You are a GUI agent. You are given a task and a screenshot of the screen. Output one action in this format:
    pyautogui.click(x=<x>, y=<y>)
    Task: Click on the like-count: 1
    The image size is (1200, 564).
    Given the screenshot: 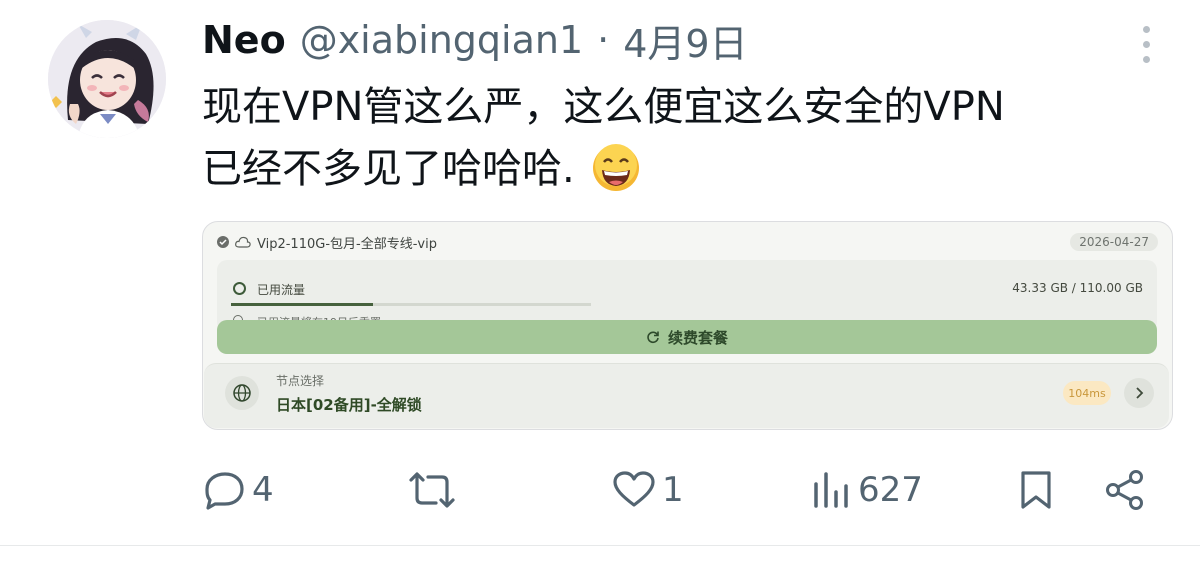 What is the action you would take?
    pyautogui.click(x=673, y=490)
    